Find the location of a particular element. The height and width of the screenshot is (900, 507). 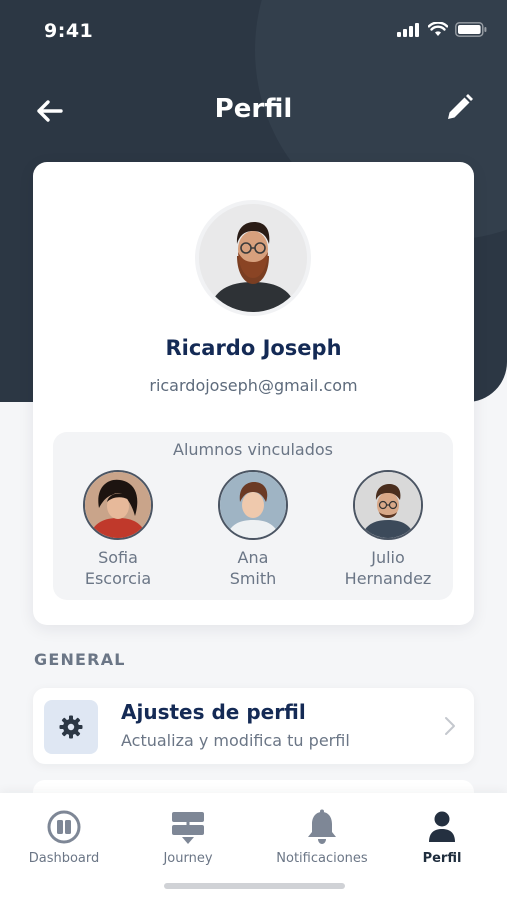

nav-bar: Perfil is located at coordinates (253, 111).